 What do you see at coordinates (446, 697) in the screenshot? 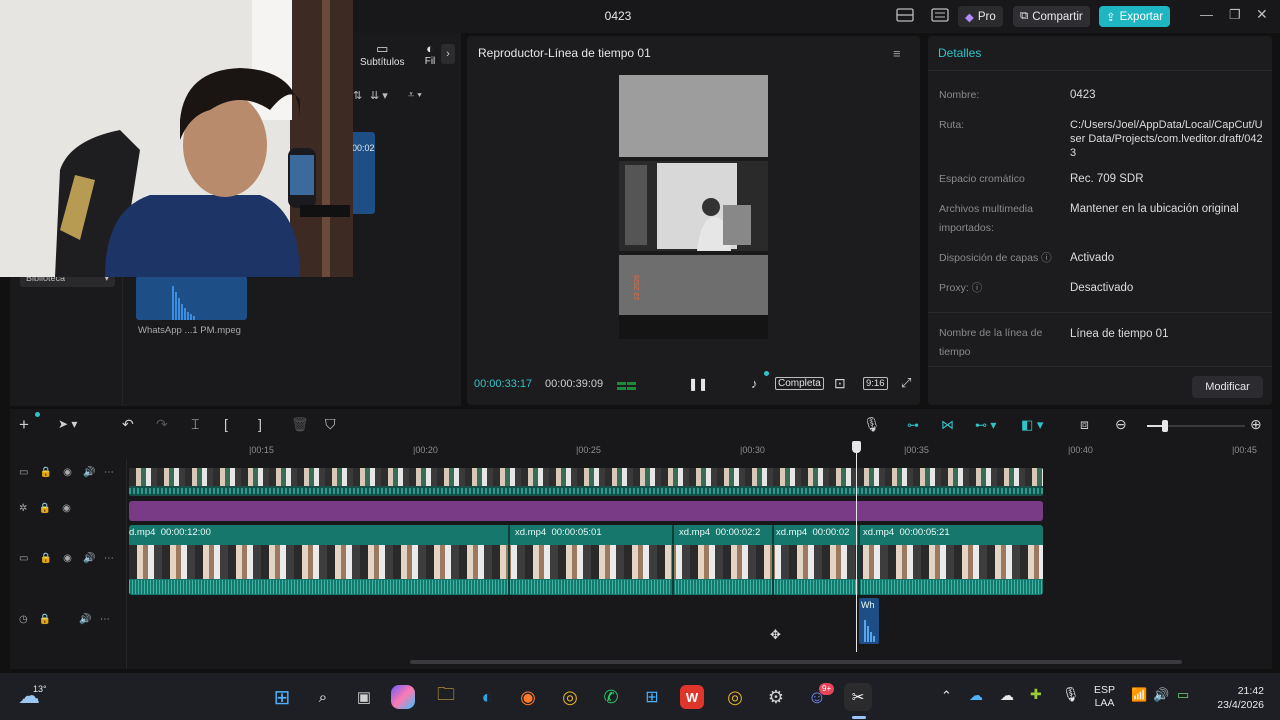
I see `file-explorer-icon: 🗀` at bounding box center [446, 697].